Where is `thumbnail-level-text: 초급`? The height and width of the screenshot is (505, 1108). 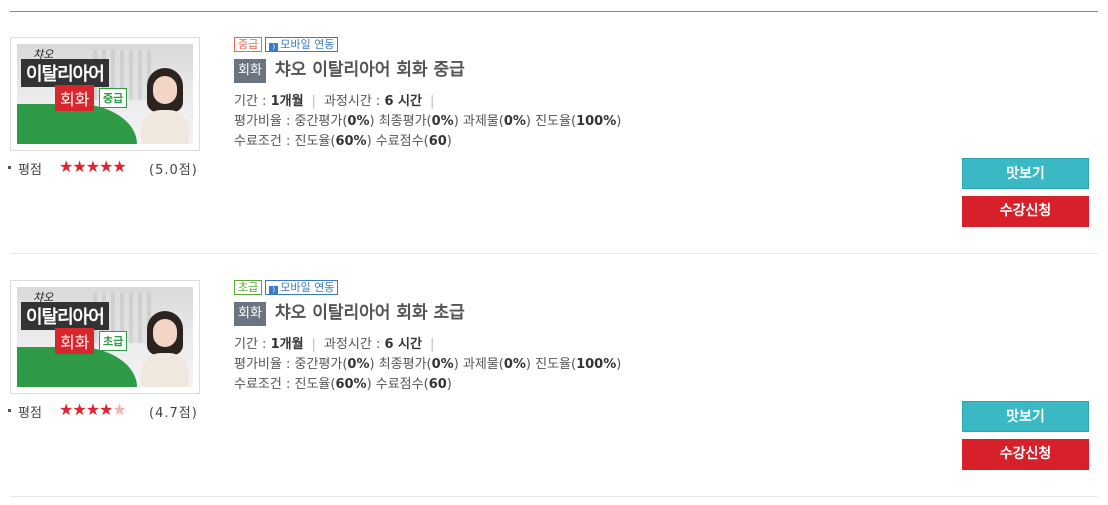
thumbnail-level-text: 초급 is located at coordinates (113, 341).